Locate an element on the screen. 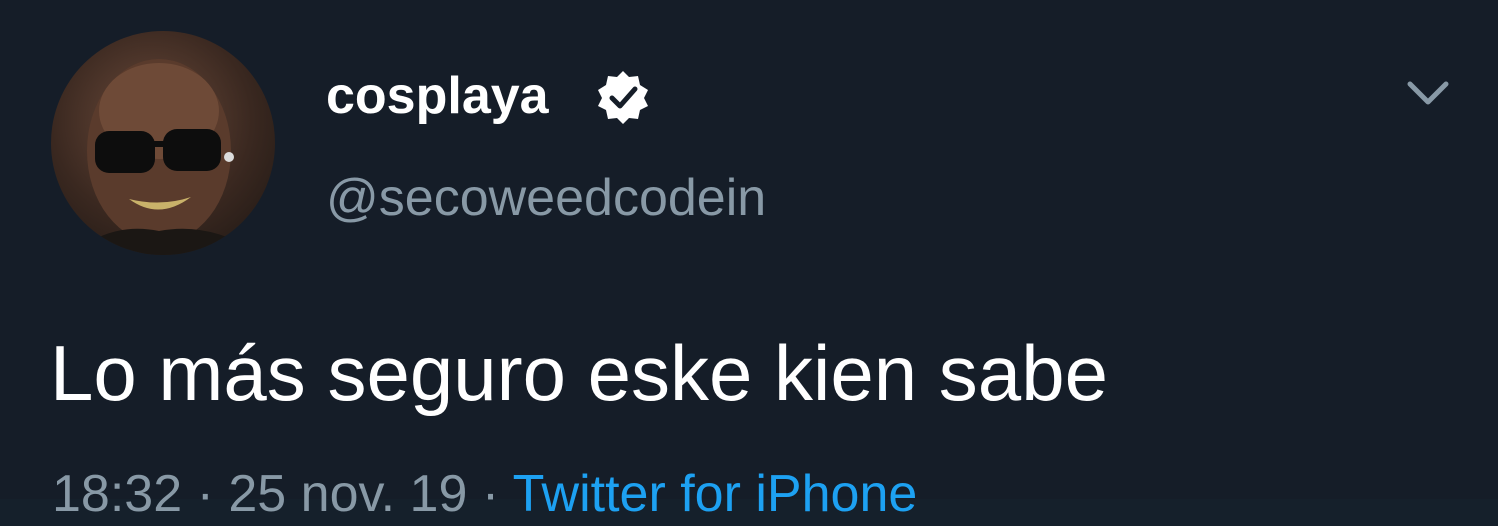 This screenshot has height=526, width=1498. tweet-source-link: Twitter for iPhone is located at coordinates (715, 494).